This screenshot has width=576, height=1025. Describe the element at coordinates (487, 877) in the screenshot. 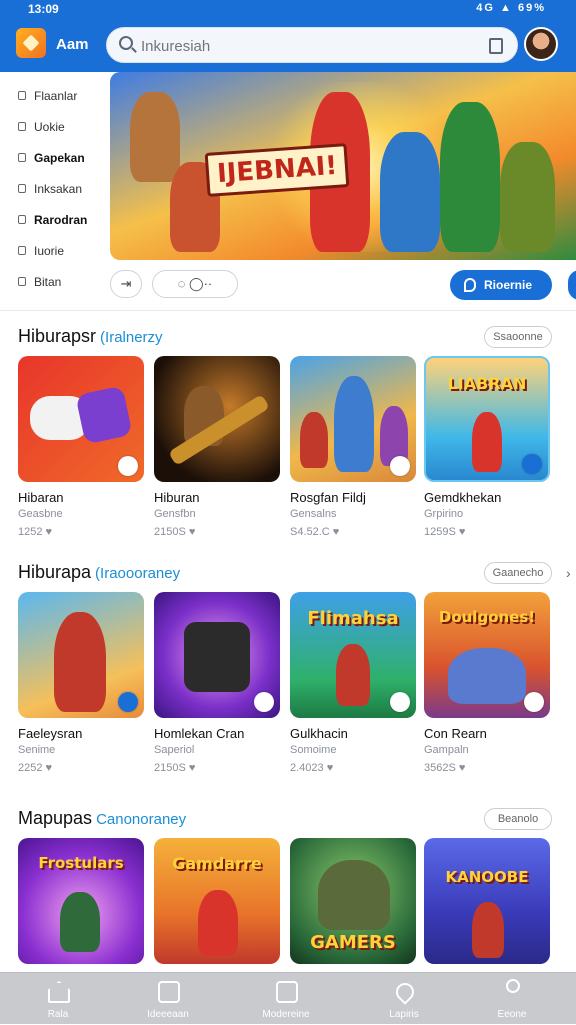

I see `thumbnail-title: KANOOBE` at that location.